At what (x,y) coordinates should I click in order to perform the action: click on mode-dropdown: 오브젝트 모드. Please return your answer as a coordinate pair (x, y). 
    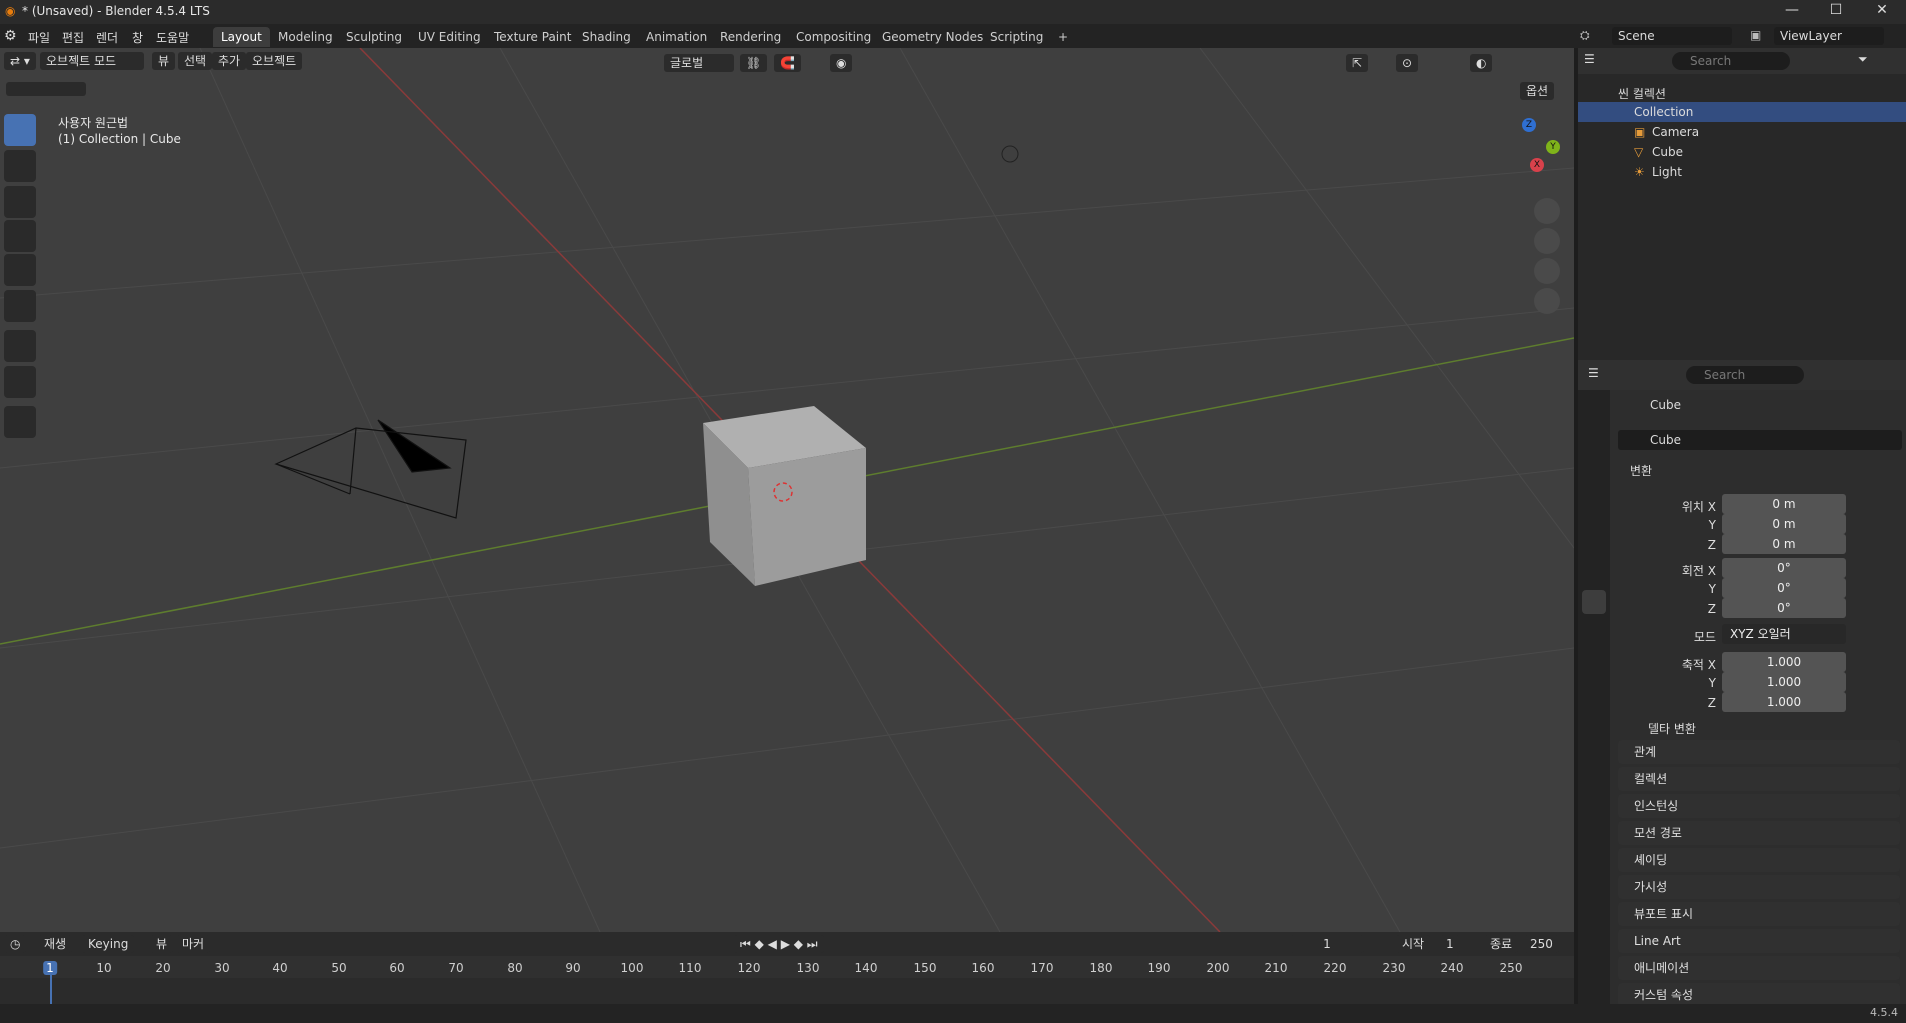
    Looking at the image, I should click on (92, 61).